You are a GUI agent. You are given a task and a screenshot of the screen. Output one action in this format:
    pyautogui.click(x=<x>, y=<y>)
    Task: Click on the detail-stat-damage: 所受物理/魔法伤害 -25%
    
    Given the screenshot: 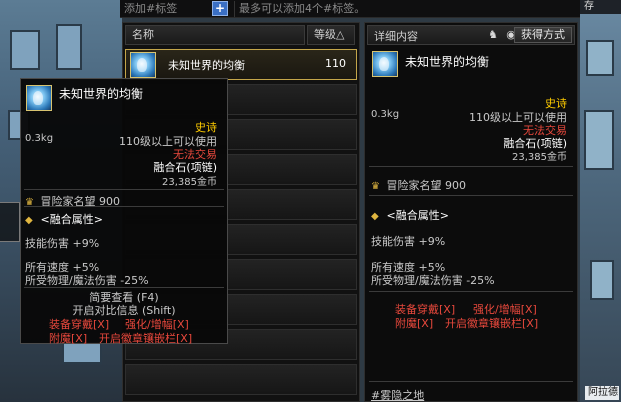 What is the action you would take?
    pyautogui.click(x=433, y=280)
    